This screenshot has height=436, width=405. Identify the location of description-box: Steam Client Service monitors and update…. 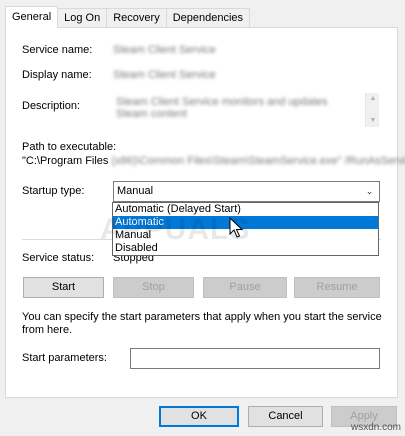
(246, 110).